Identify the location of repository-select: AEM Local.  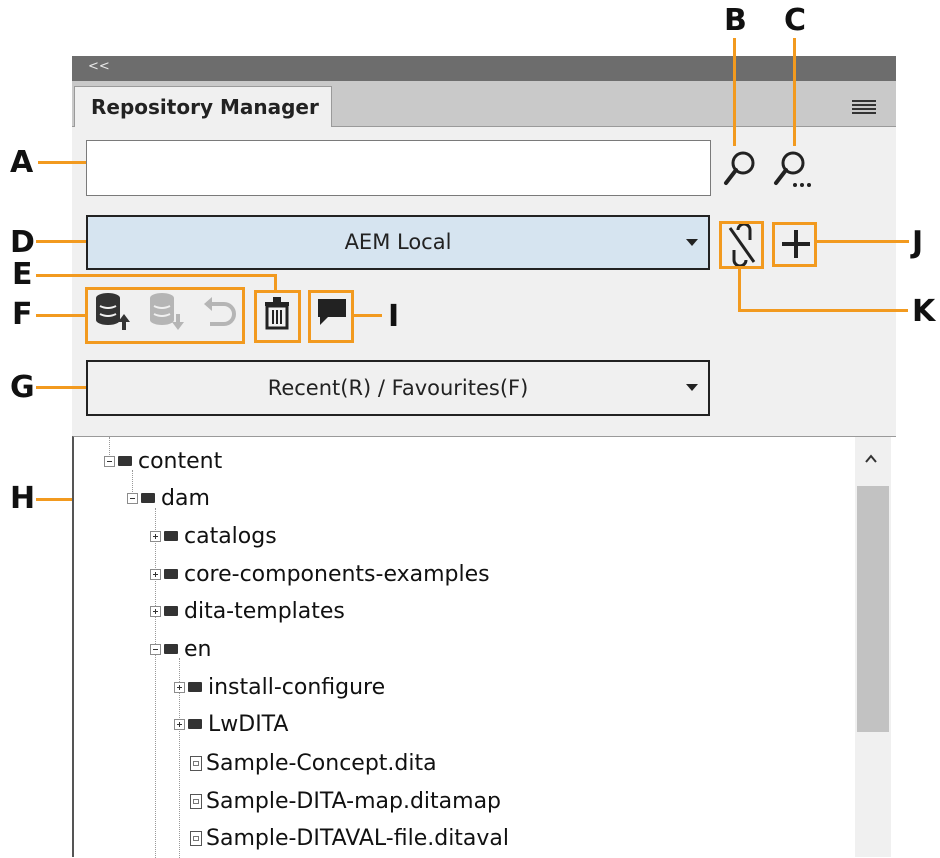
(398, 242).